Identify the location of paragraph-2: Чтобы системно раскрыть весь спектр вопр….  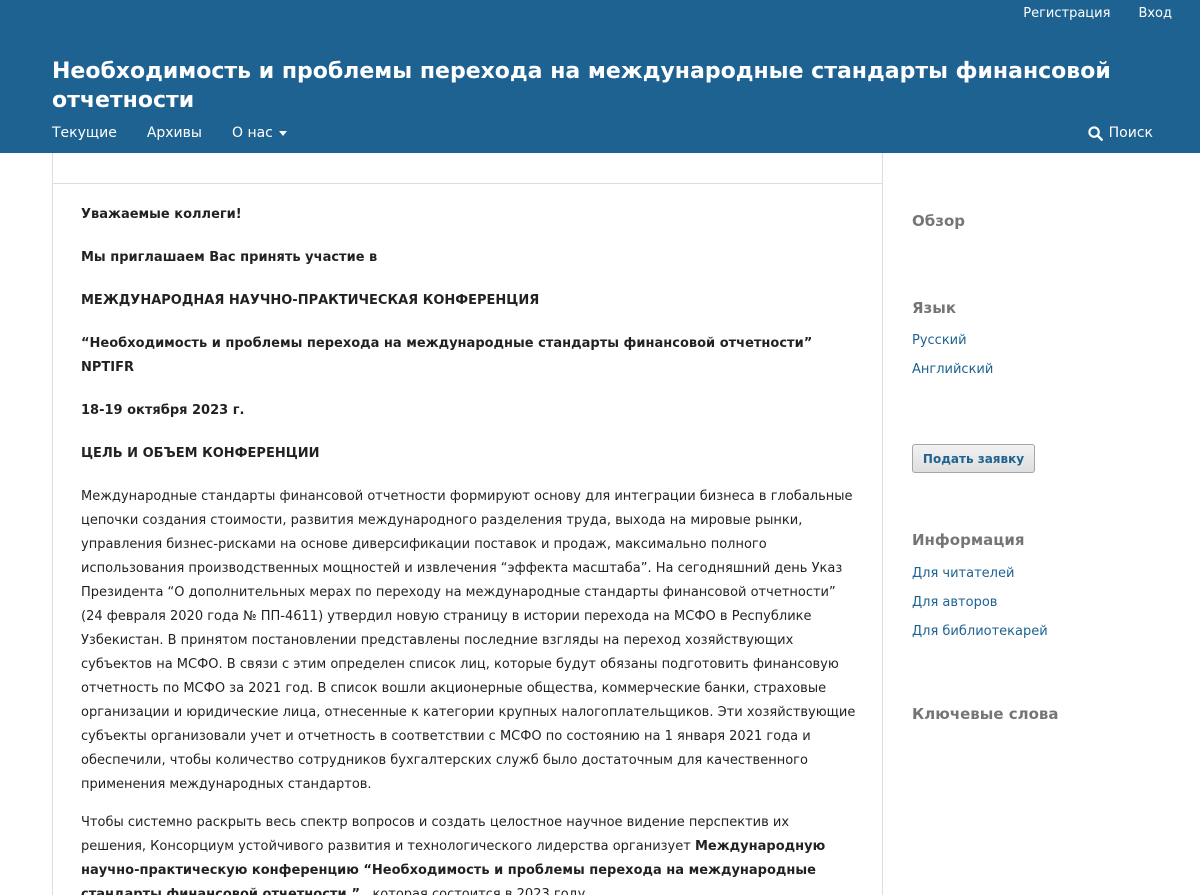
(468, 853).